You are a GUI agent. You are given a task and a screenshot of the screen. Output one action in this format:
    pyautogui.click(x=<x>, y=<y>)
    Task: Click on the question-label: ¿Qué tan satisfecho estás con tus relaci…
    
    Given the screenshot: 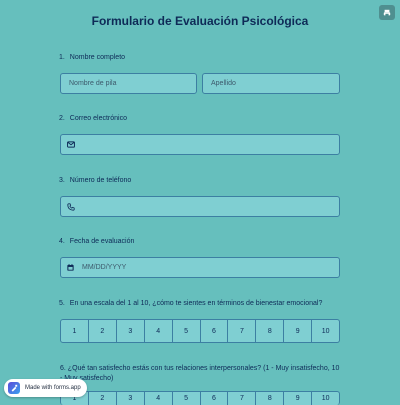 What is the action you would take?
    pyautogui.click(x=200, y=373)
    